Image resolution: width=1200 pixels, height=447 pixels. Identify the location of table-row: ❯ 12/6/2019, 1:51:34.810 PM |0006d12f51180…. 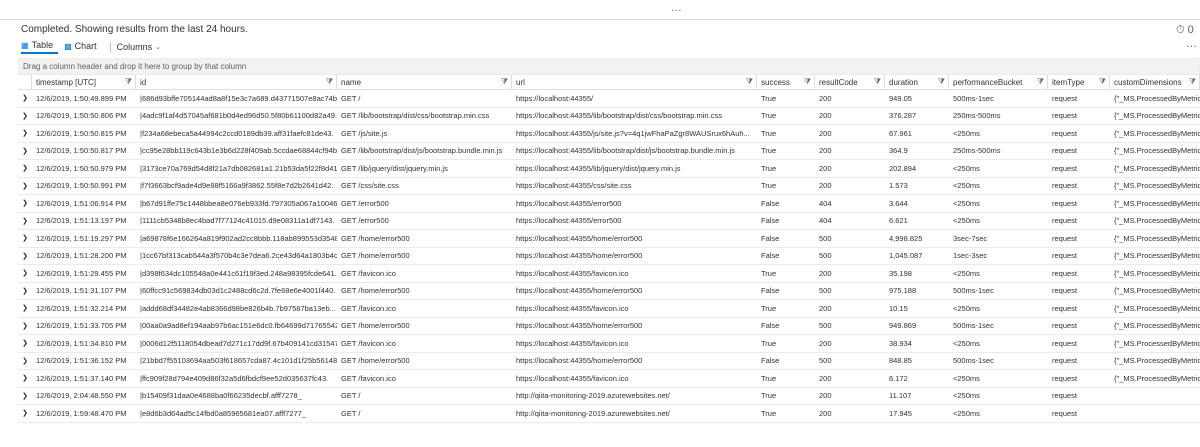
(609, 344).